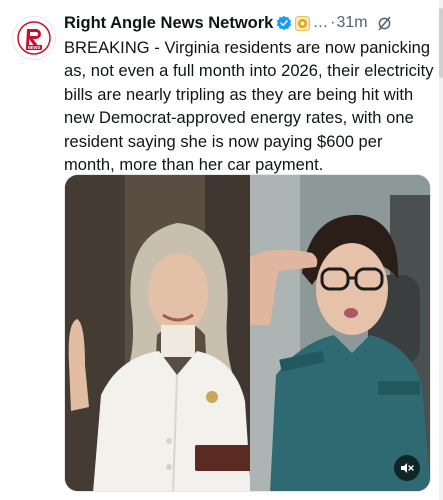 This screenshot has height=500, width=443. What do you see at coordinates (441, 250) in the screenshot?
I see `scrollbar` at bounding box center [441, 250].